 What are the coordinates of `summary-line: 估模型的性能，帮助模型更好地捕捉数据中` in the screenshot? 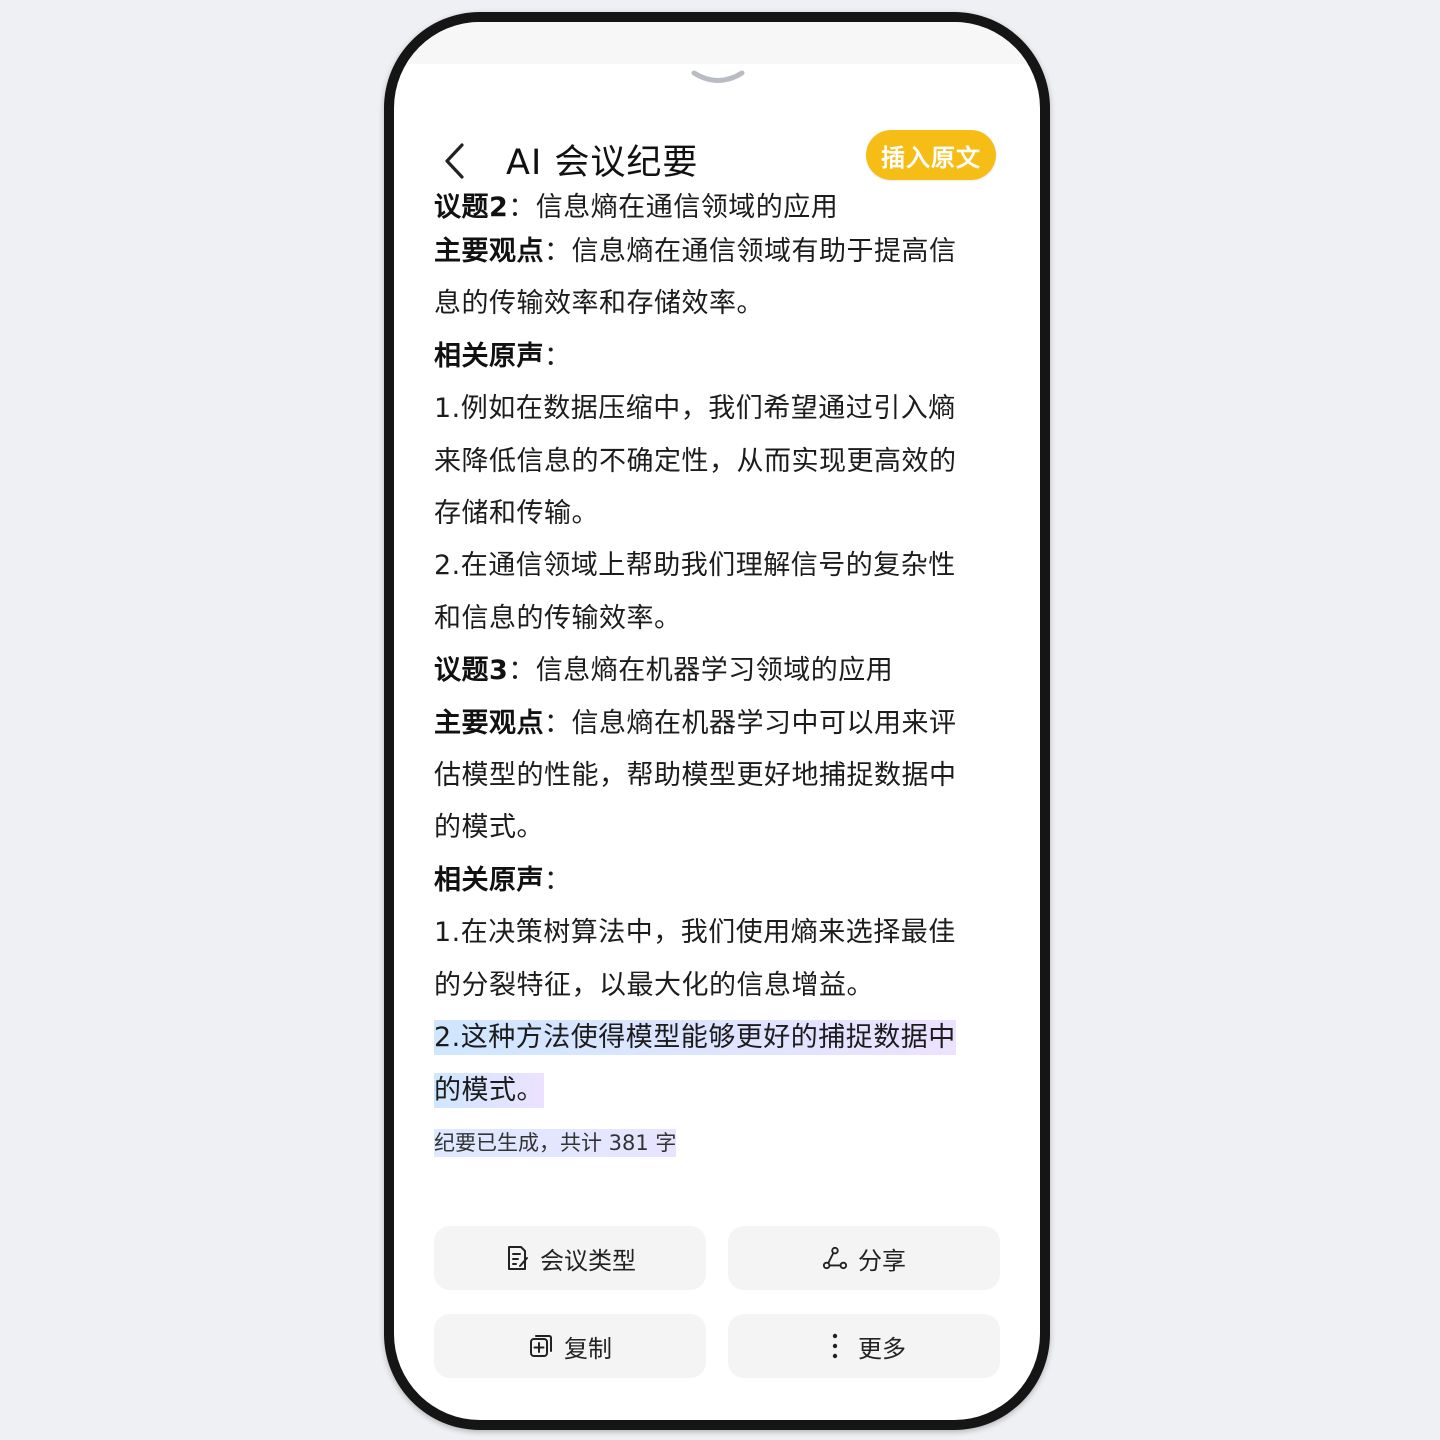 It's located at (714, 776).